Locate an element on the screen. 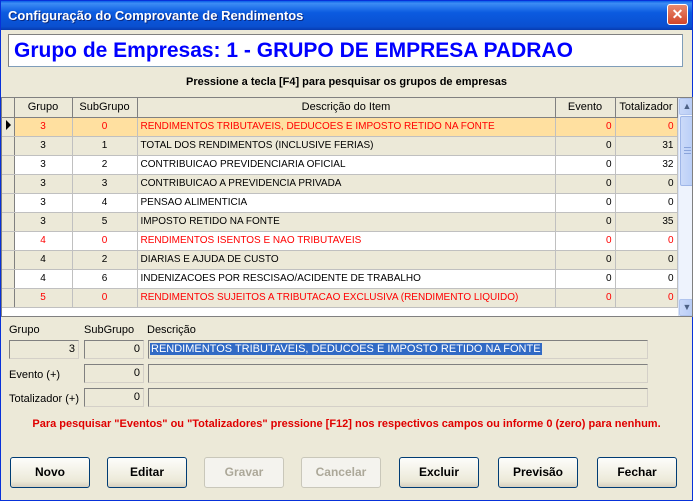 The image size is (693, 501). cell-subgrupo: 3 is located at coordinates (105, 184).